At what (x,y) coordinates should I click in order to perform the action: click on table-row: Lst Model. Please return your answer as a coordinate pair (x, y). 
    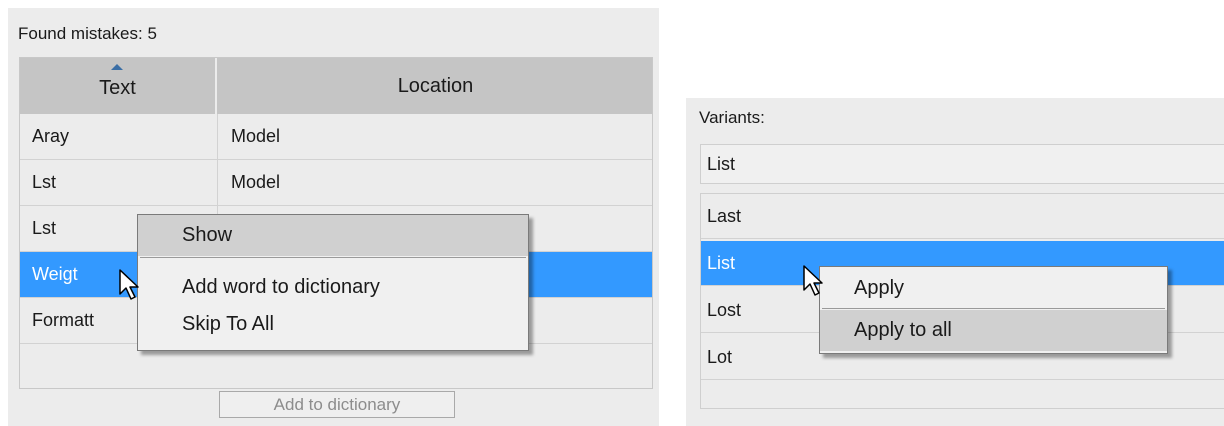
    Looking at the image, I should click on (336, 183).